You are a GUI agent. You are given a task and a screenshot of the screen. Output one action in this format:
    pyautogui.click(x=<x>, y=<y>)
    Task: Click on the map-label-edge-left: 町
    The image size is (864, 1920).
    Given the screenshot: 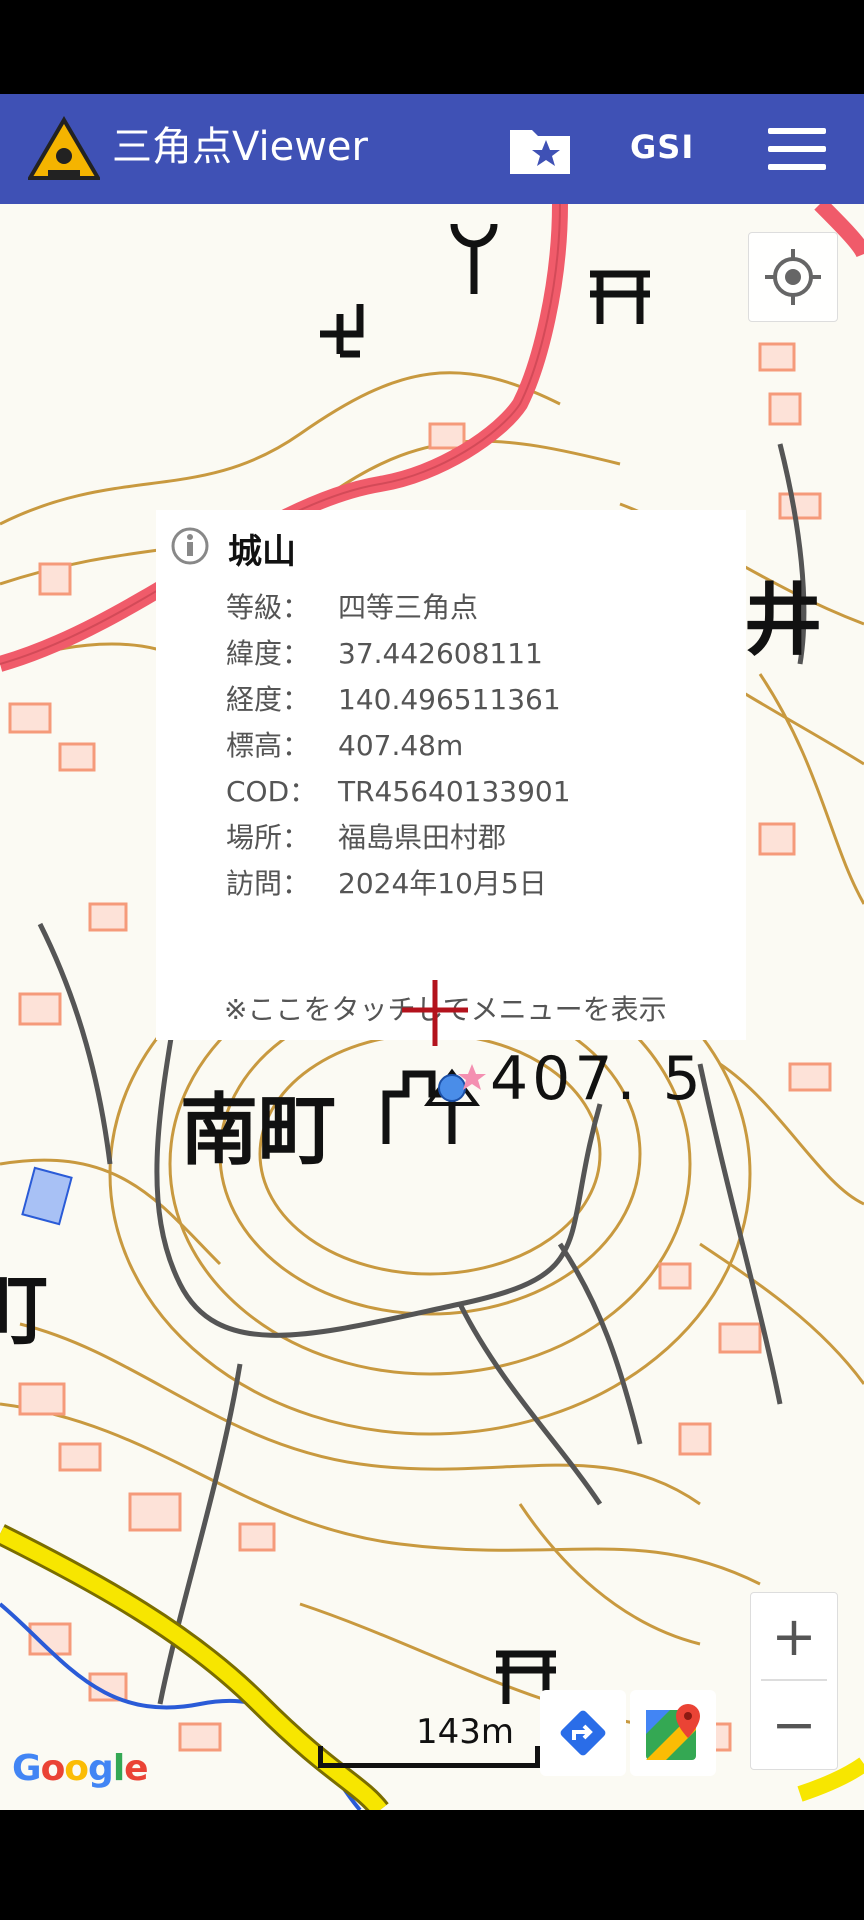 What is the action you would take?
    pyautogui.click(x=24, y=1310)
    